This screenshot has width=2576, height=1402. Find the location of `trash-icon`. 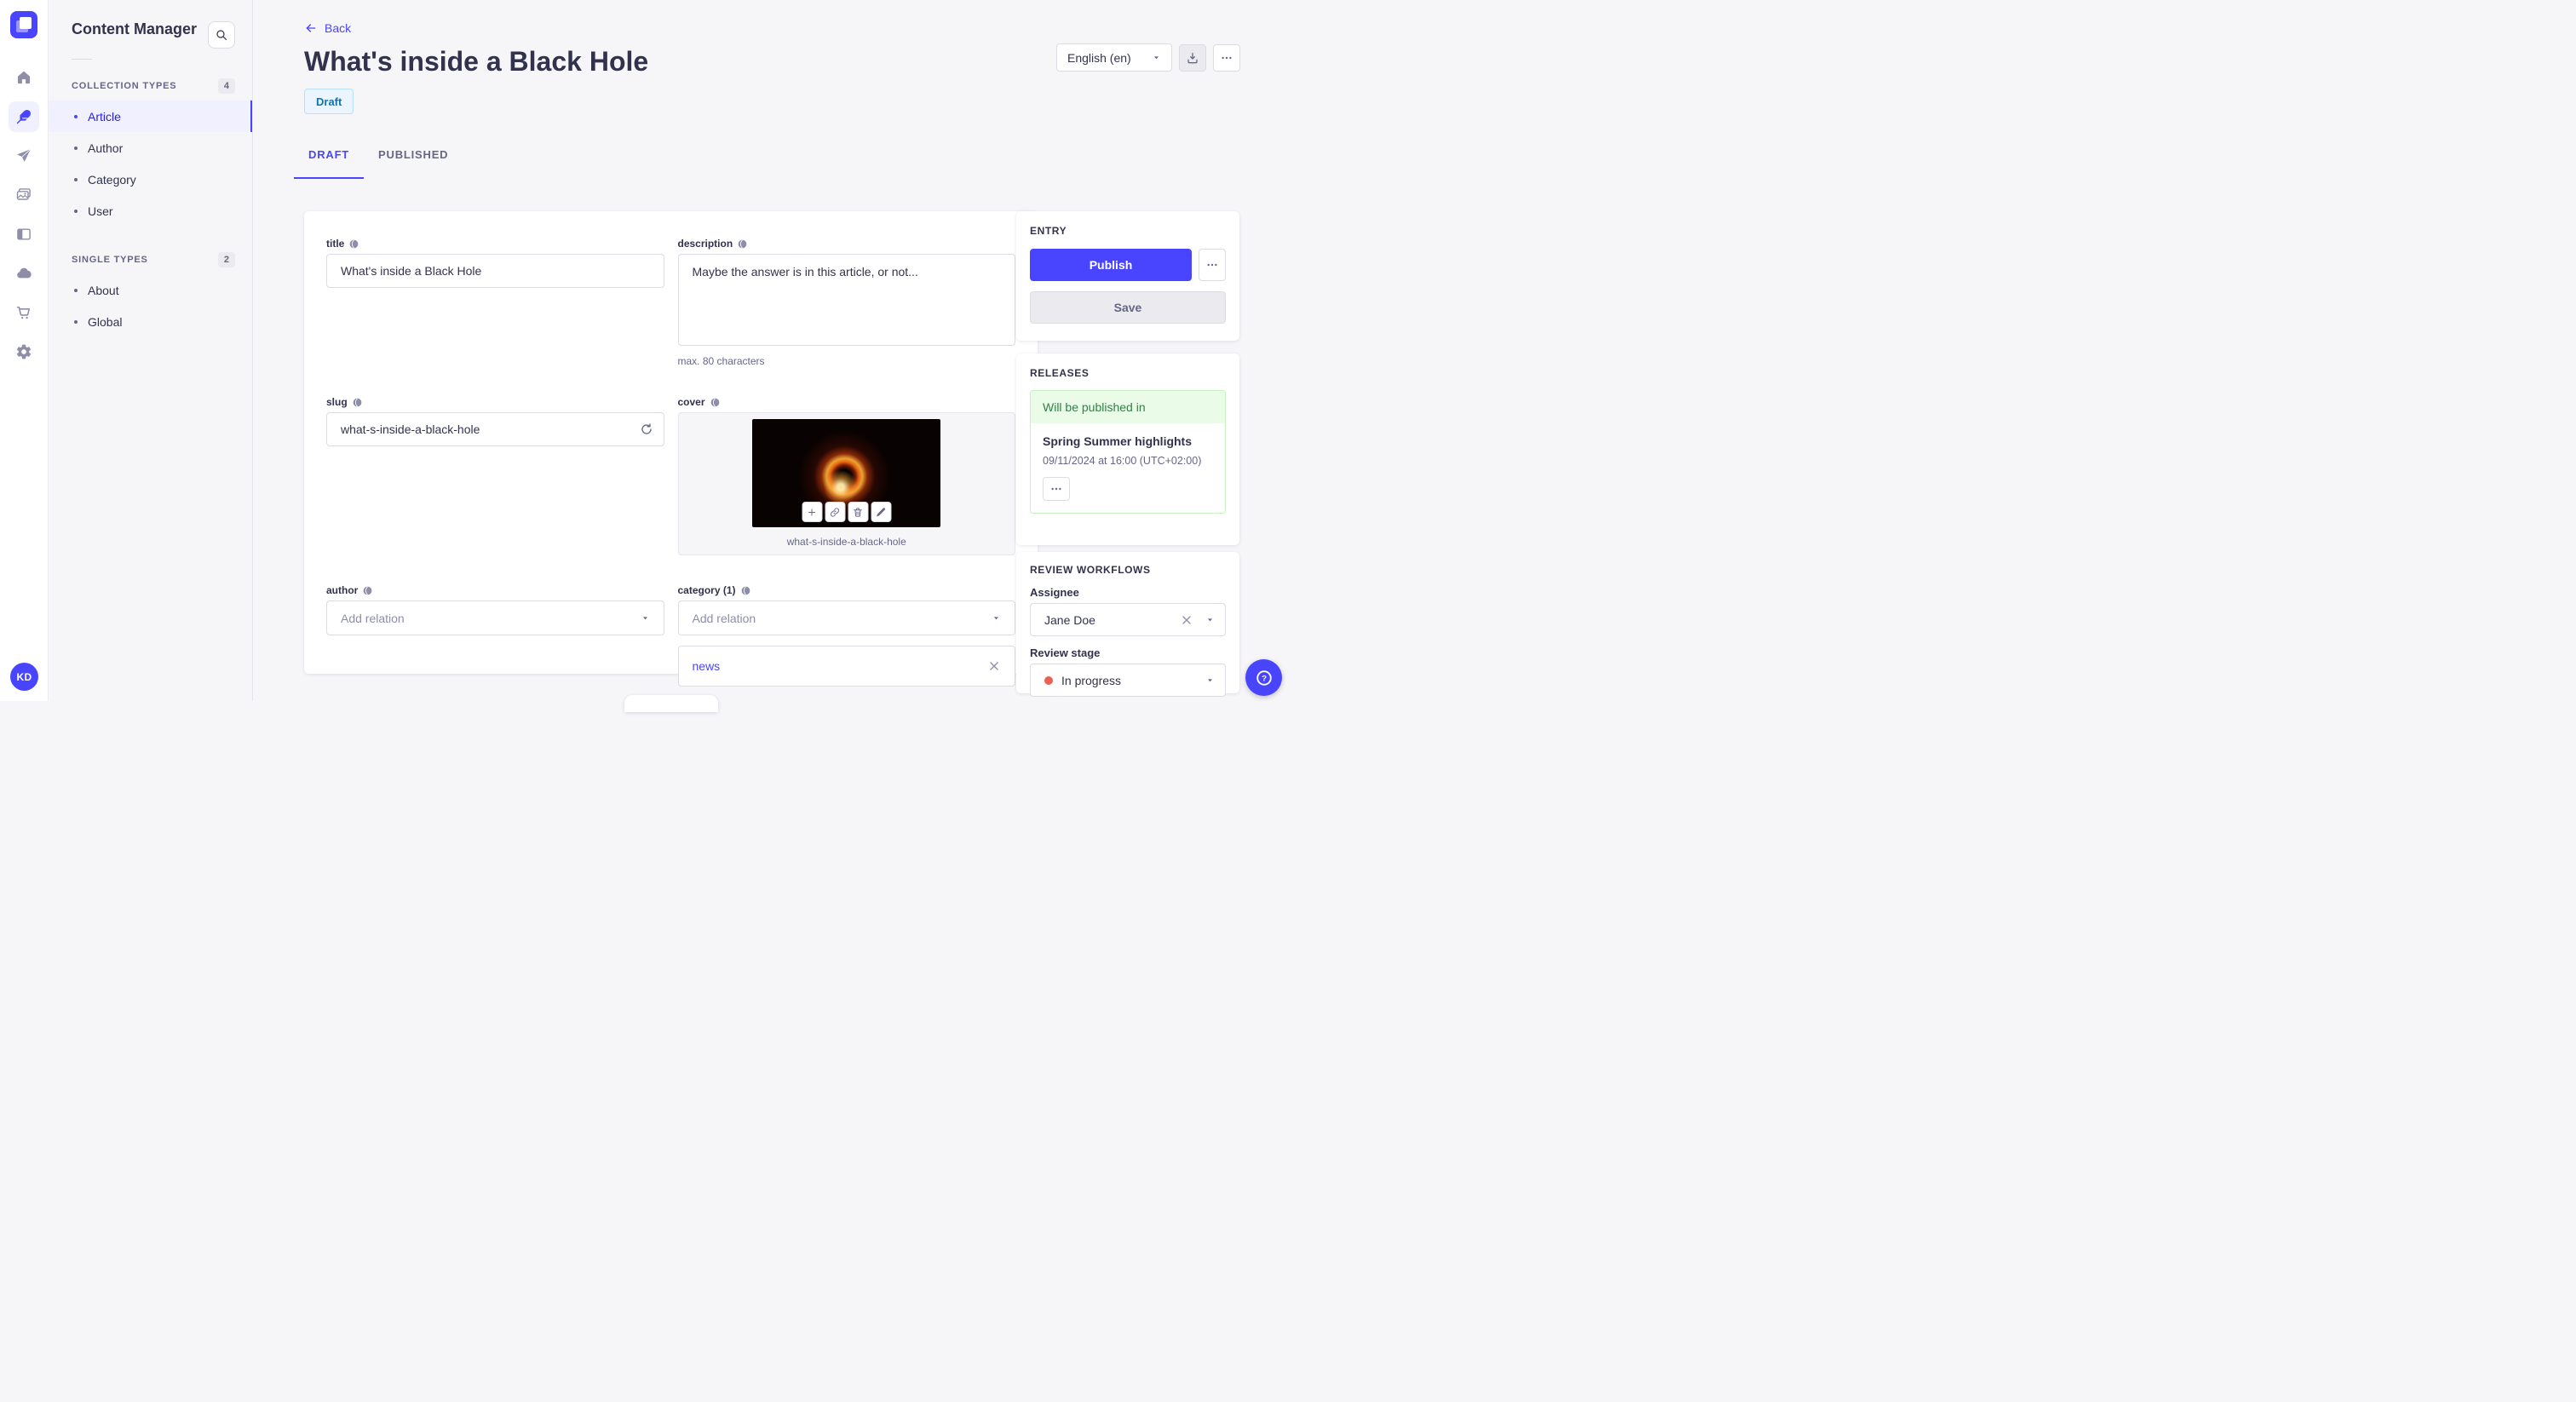

trash-icon is located at coordinates (858, 512).